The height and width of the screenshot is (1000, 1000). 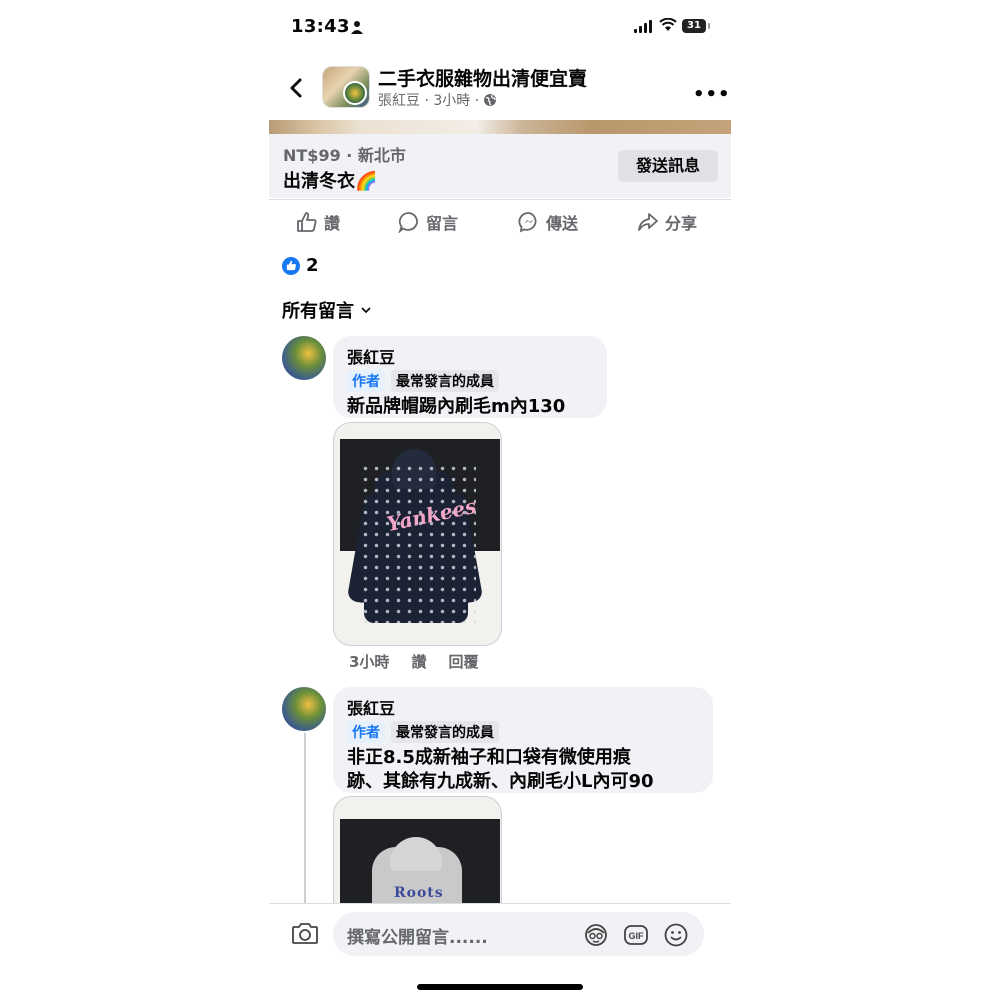 What do you see at coordinates (291, 265) in the screenshot?
I see `like-reaction-icon` at bounding box center [291, 265].